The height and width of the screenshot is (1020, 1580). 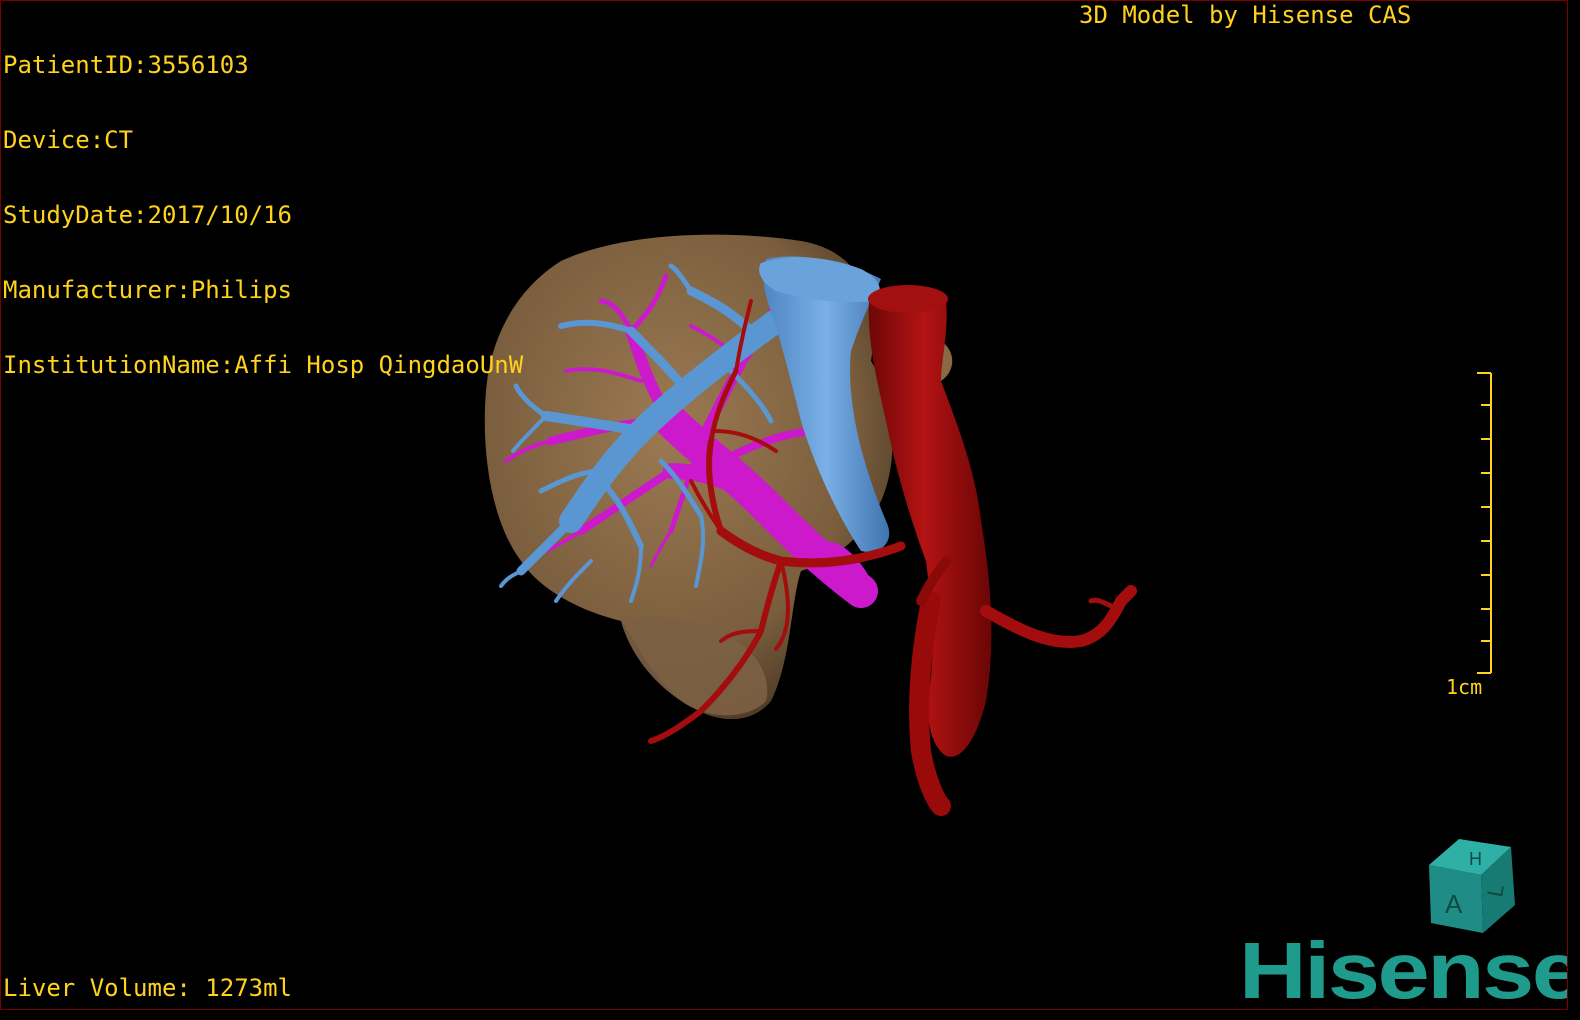 I want to click on orientation-label-h: H, so click(x=1475, y=859).